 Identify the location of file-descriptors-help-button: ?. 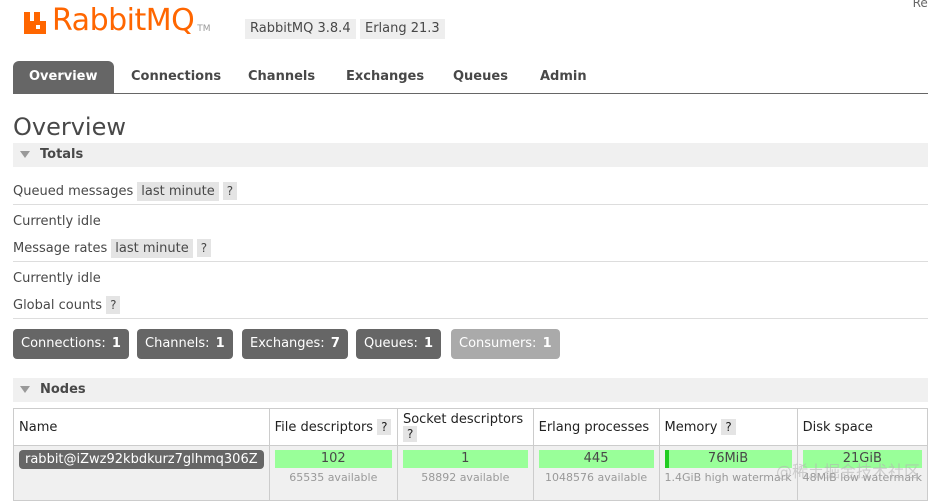
(384, 426).